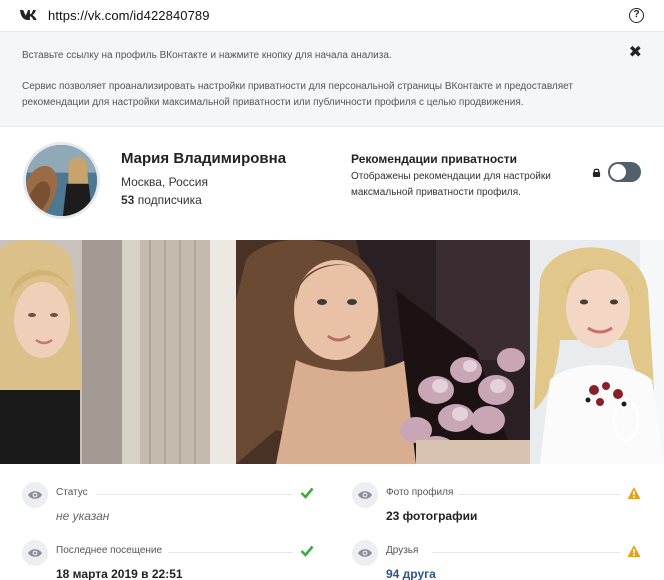  I want to click on stat-label: Статус, so click(72, 492).